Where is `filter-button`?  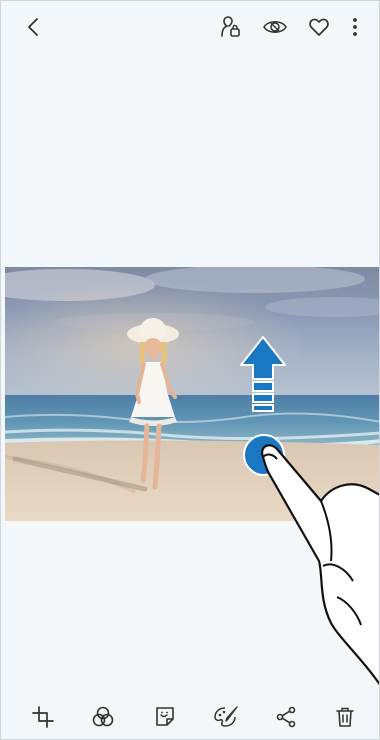
filter-button is located at coordinates (103, 717).